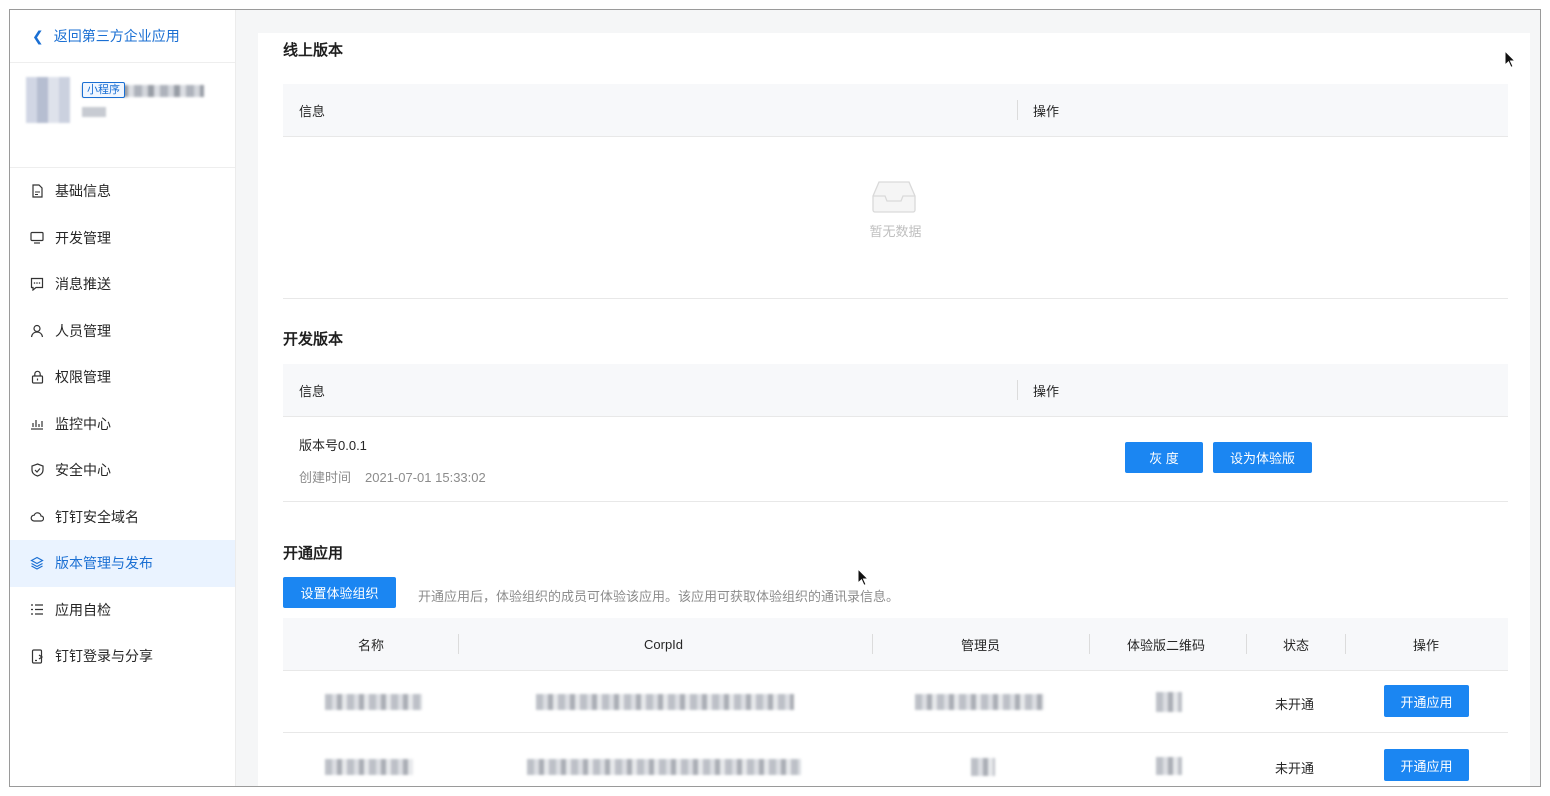 The width and height of the screenshot is (1550, 796). I want to click on created-time-value: 2021-07-01 15:33:02, so click(425, 477).